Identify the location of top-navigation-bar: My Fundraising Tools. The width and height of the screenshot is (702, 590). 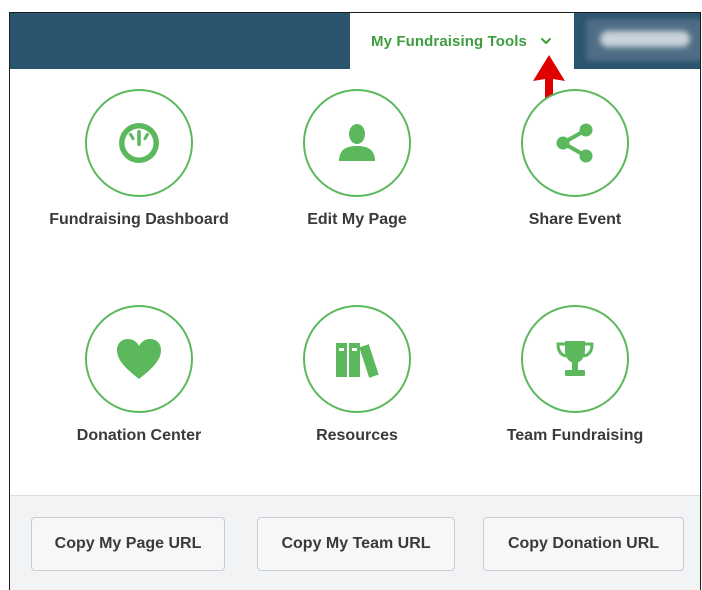
(355, 41).